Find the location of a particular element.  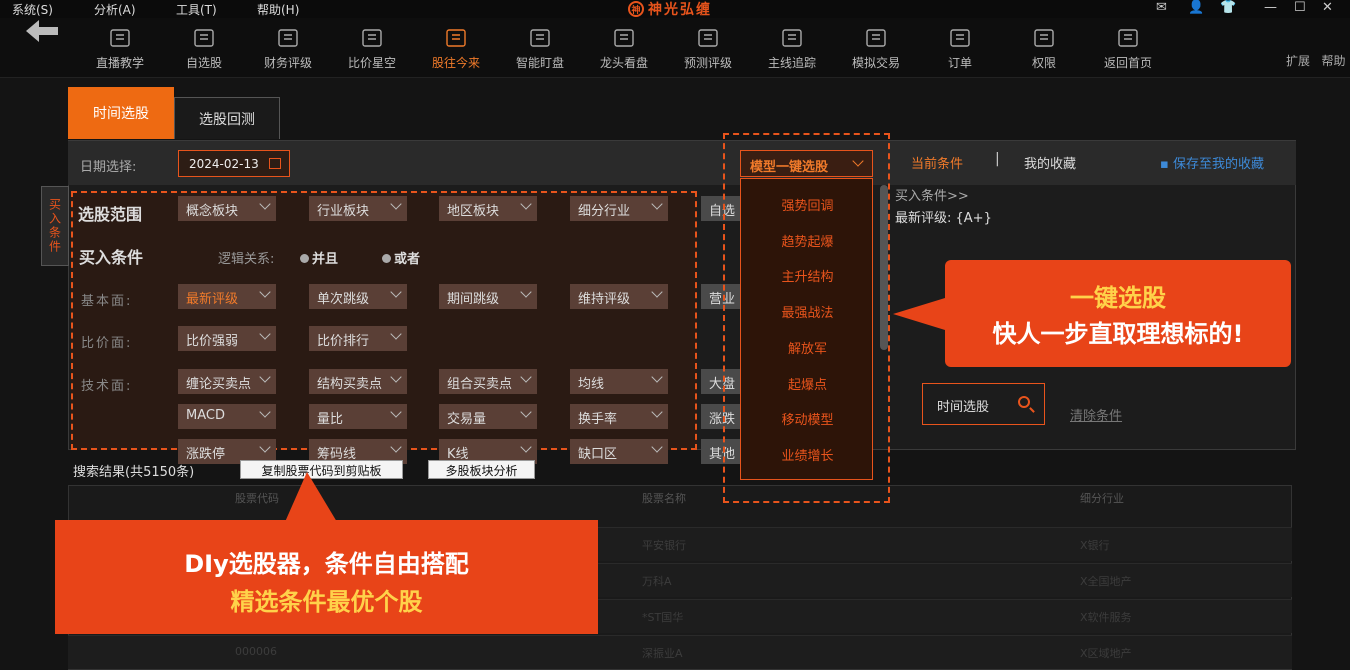

dropdown-label: 缠论买卖点 is located at coordinates (219, 384).